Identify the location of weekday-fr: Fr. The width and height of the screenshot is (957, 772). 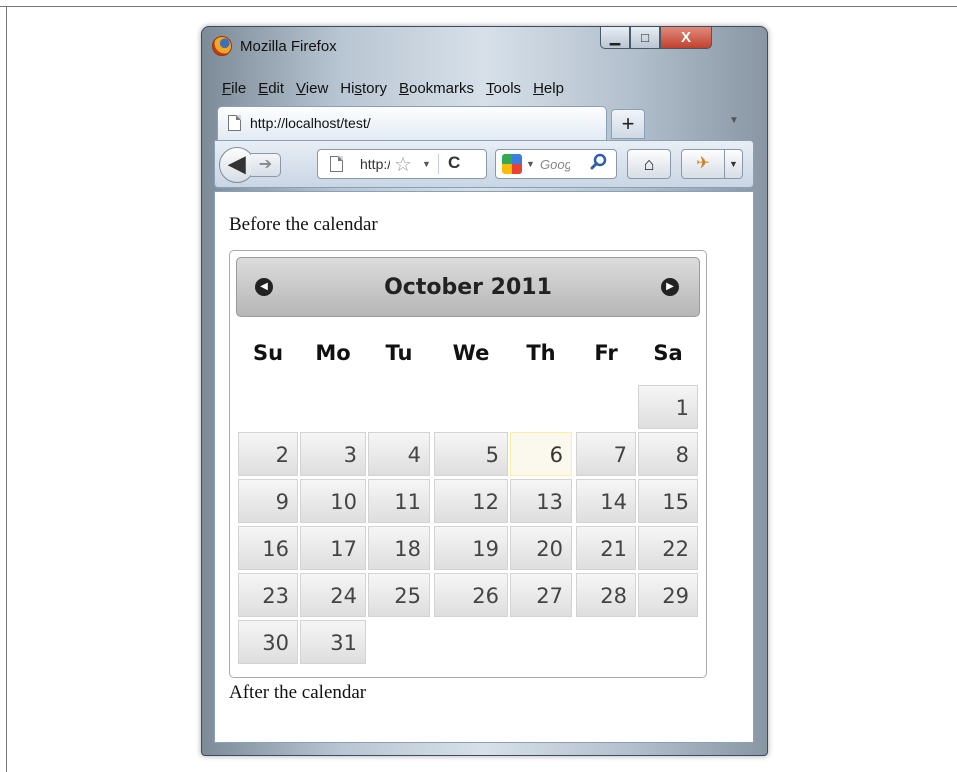
(606, 353).